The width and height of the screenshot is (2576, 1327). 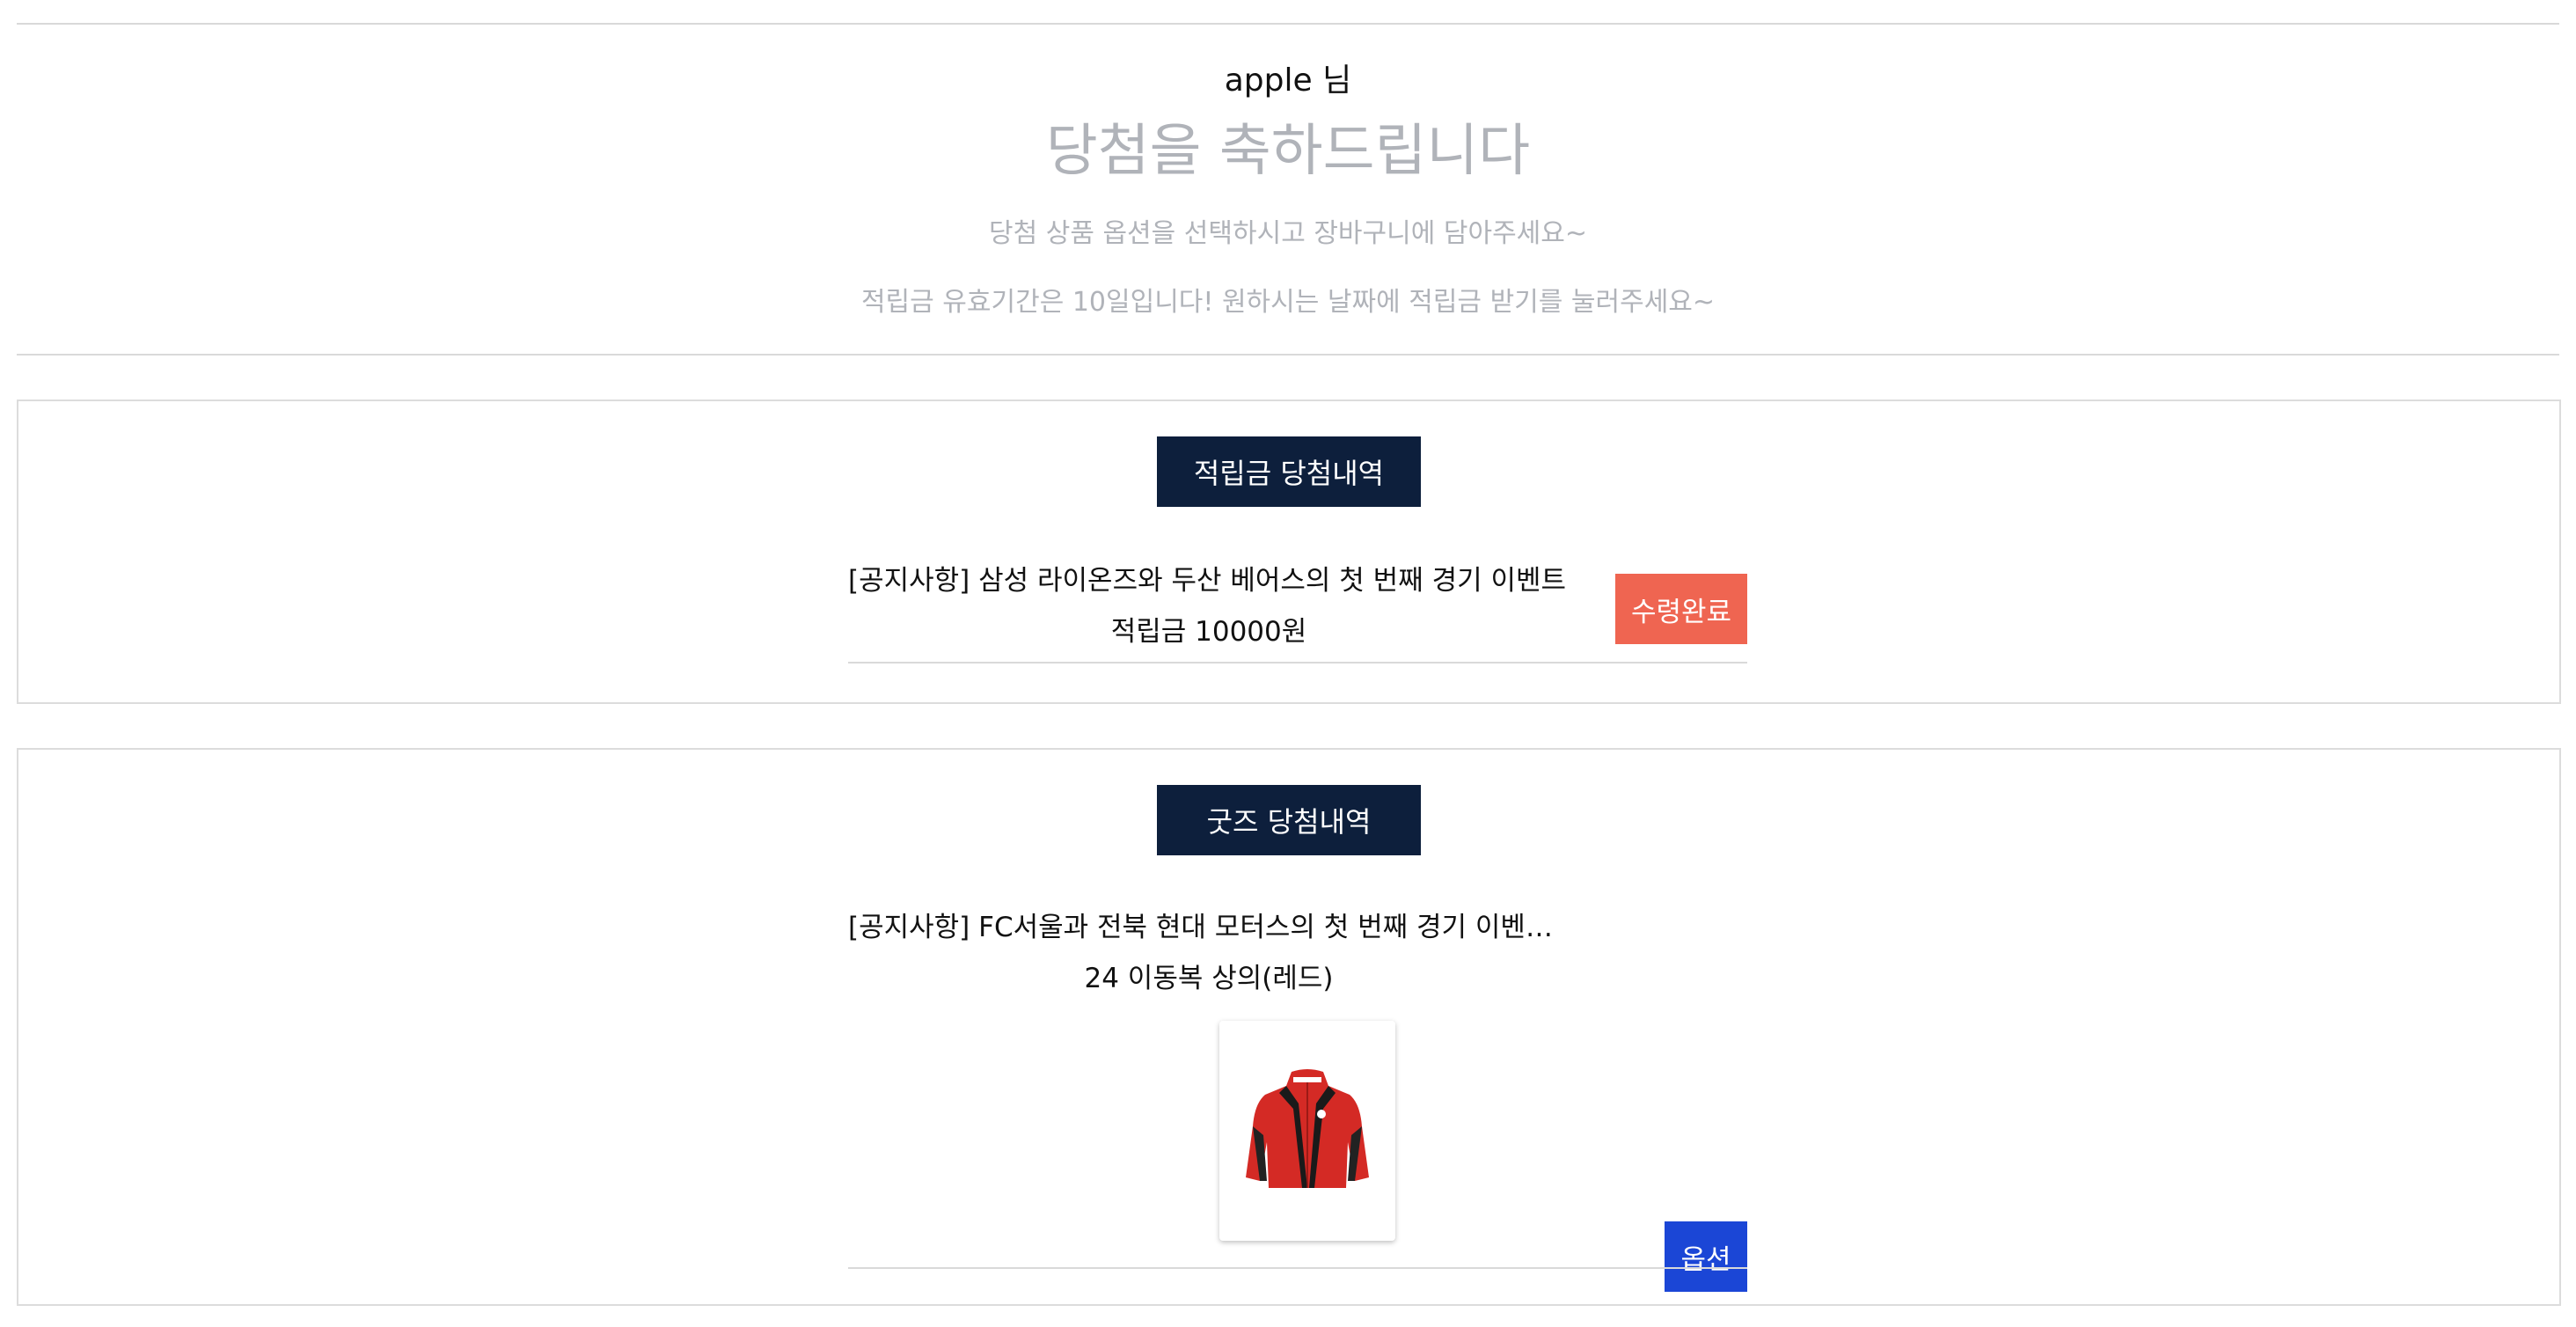 What do you see at coordinates (1288, 80) in the screenshot?
I see `user-greeting: apple 님` at bounding box center [1288, 80].